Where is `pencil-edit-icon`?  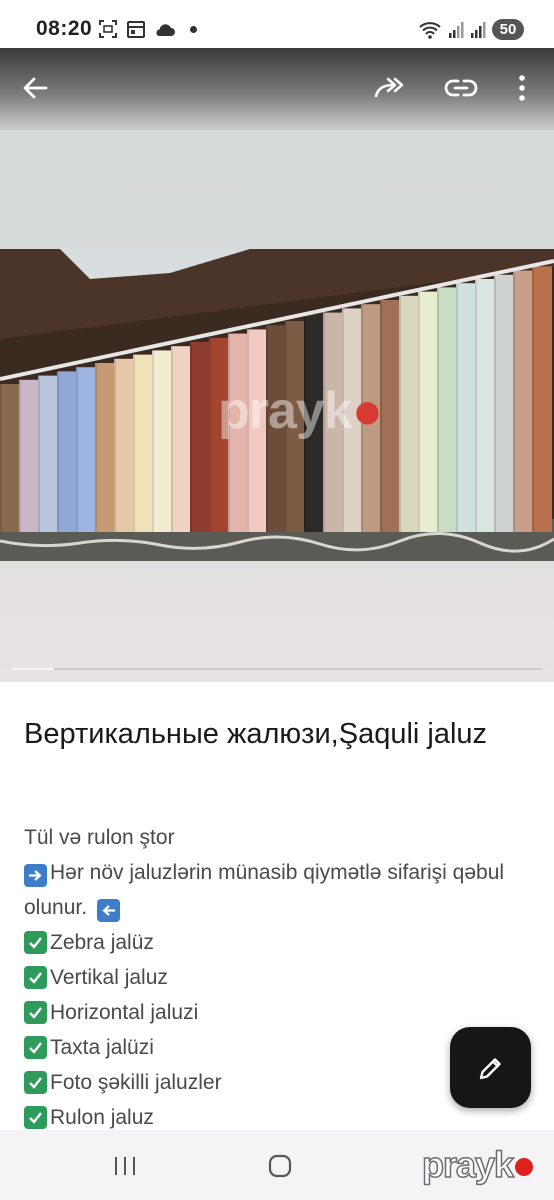
pencil-edit-icon is located at coordinates (490, 1068).